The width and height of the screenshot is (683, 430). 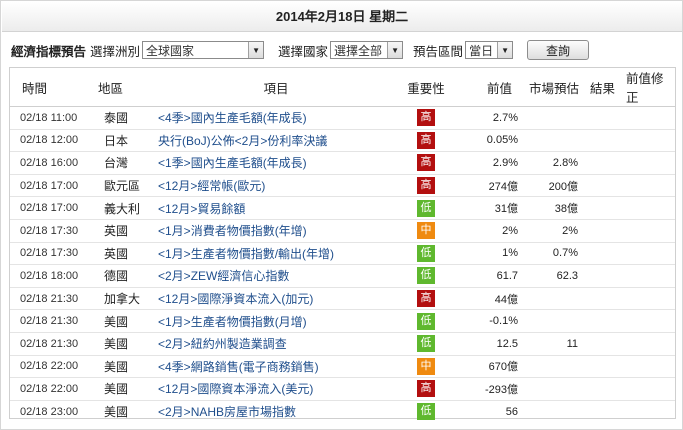 I want to click on indicator-link: <12月>國際淨資本流入(加元), so click(x=235, y=299).